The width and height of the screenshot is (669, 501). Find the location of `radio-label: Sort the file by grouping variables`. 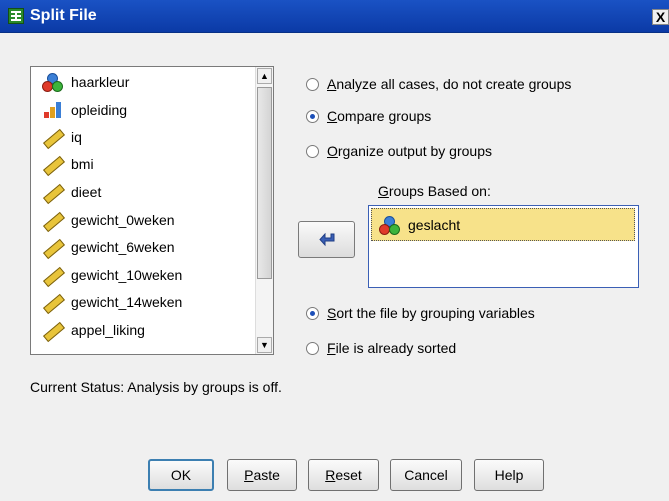

radio-label: Sort the file by grouping variables is located at coordinates (431, 313).